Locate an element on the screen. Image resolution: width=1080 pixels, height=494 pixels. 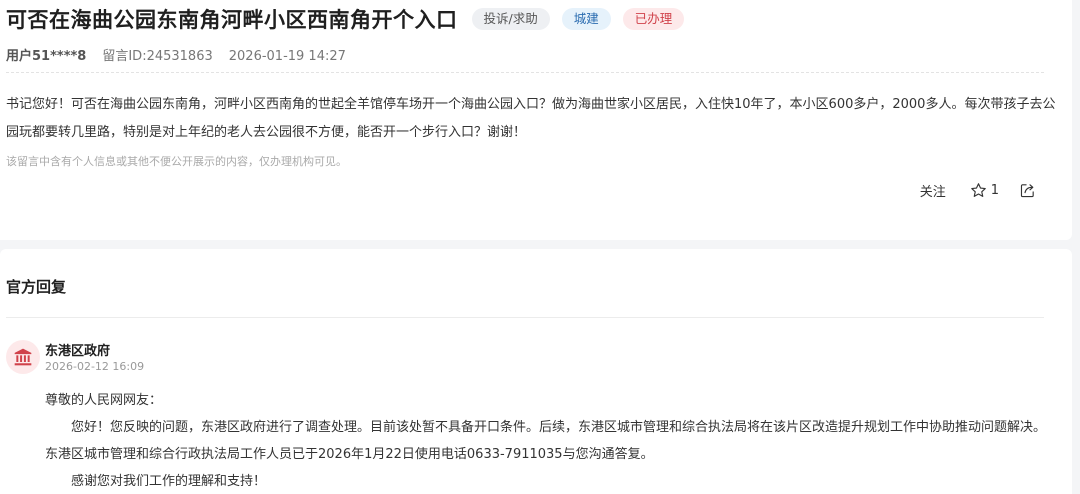
reply-greeting: 尊敬的人民网网友： is located at coordinates (104, 400).